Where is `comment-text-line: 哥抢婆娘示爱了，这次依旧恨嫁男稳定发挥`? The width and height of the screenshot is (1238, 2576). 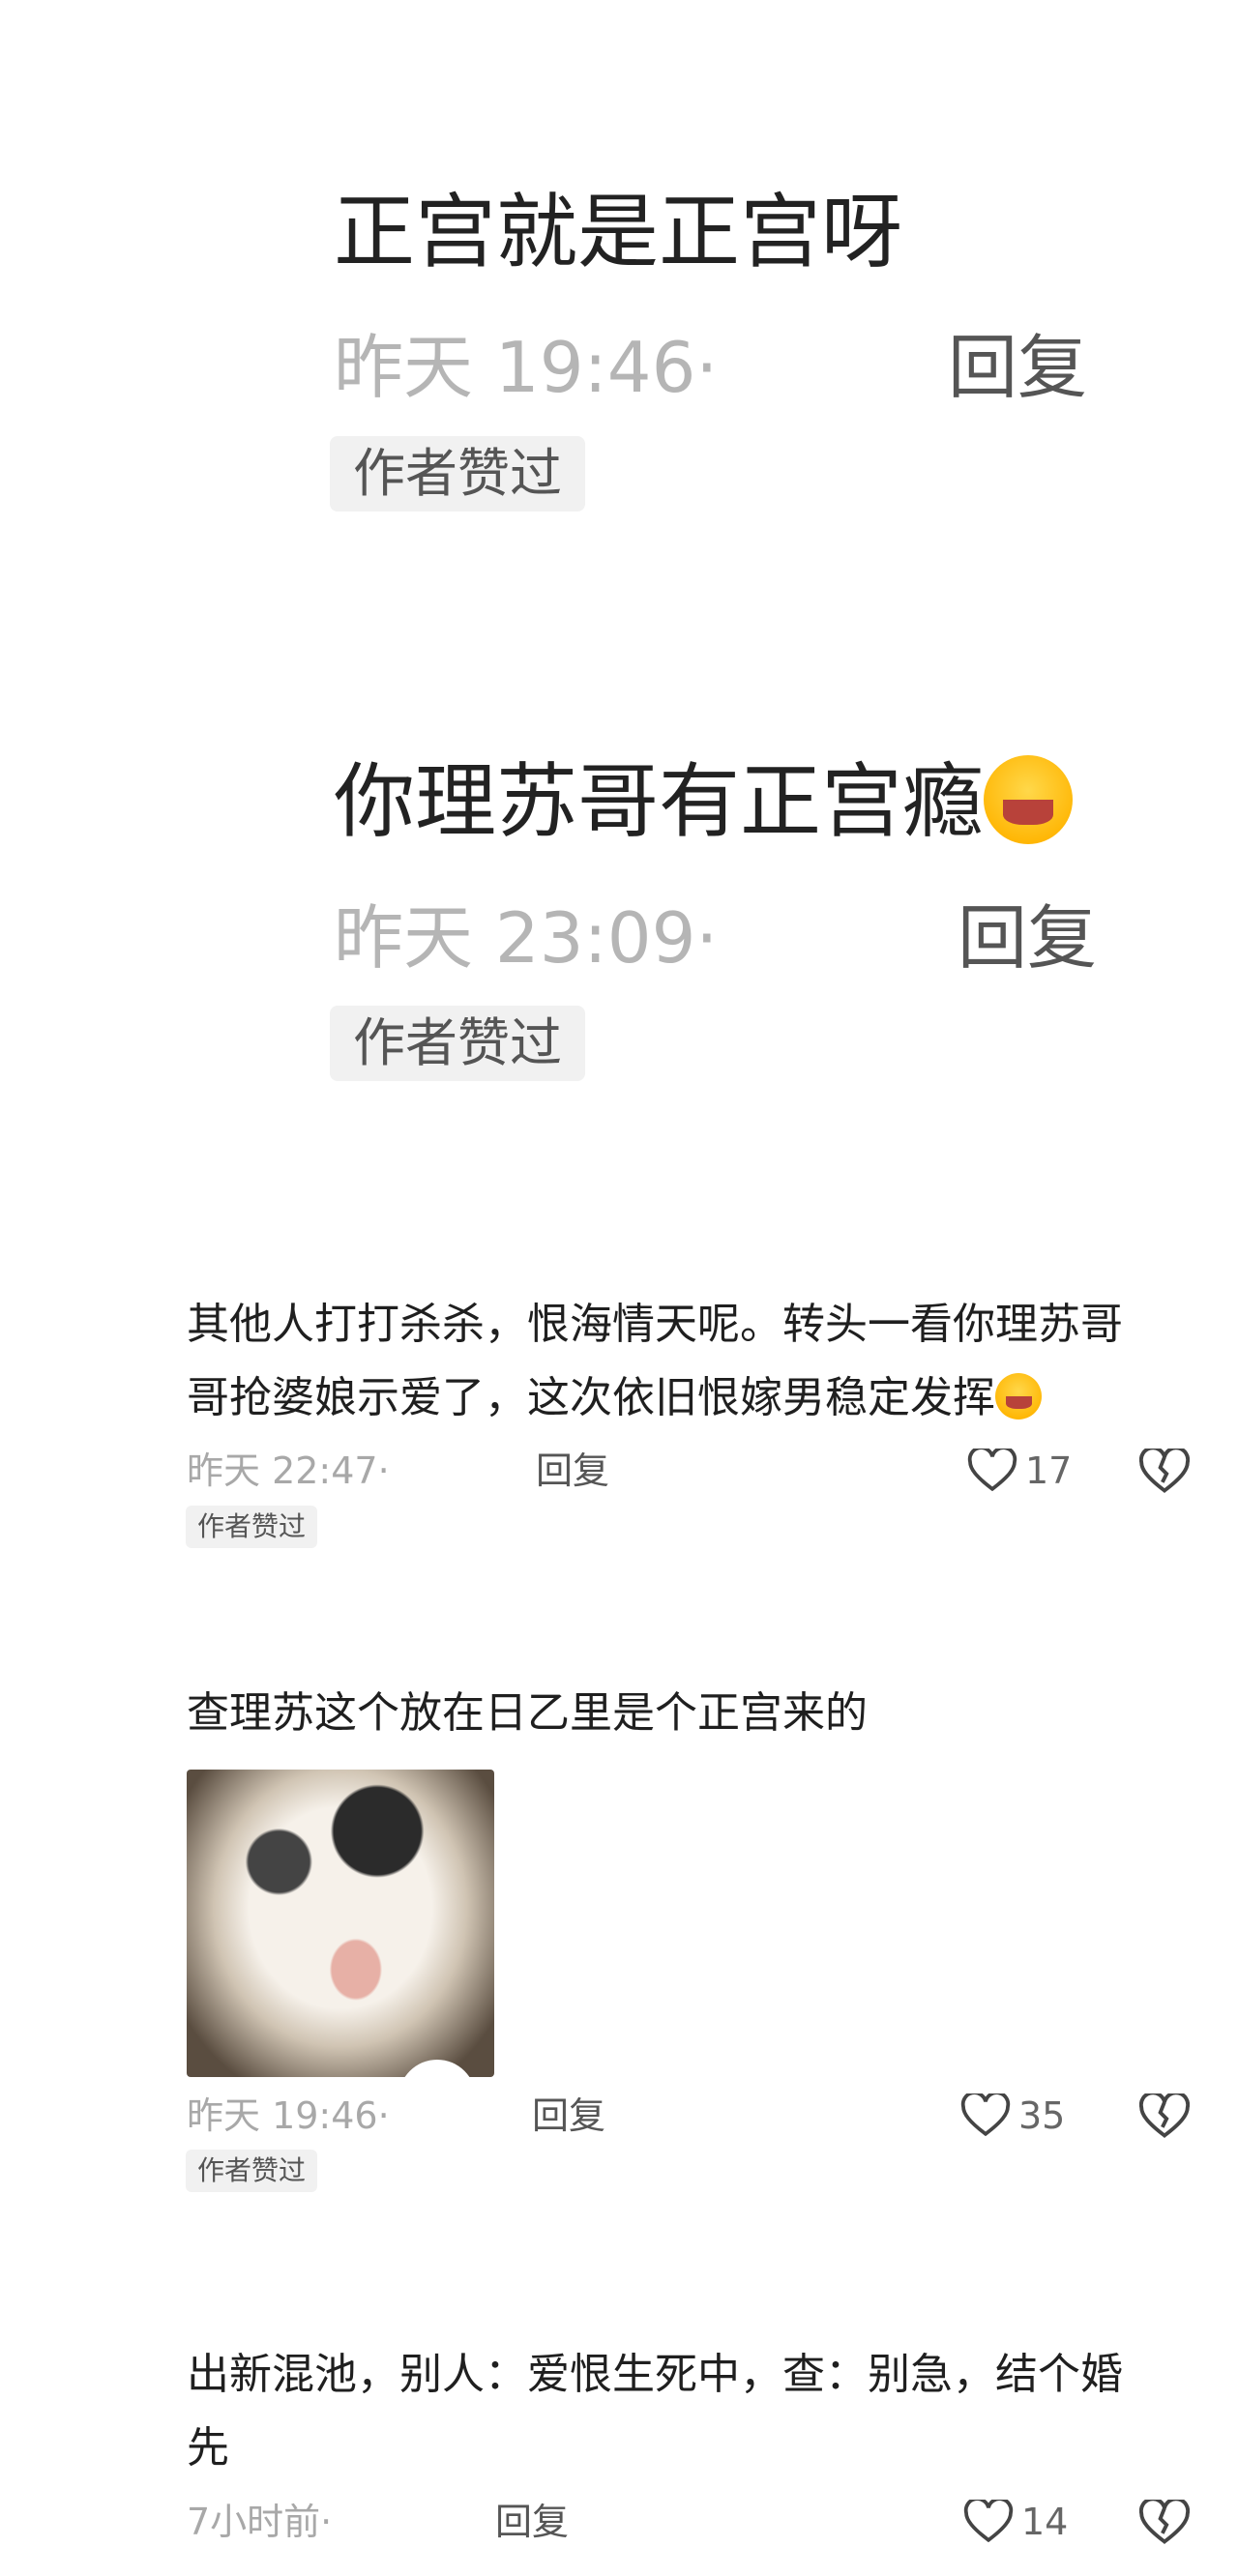
comment-text-line: 哥抢婆娘示爱了，这次依旧恨嫁男稳定发挥 is located at coordinates (699, 1398).